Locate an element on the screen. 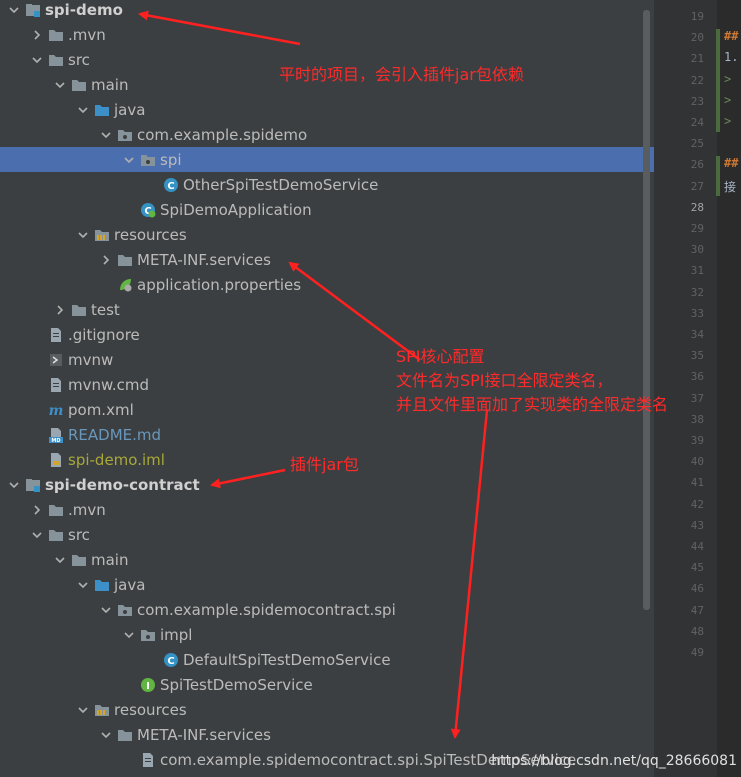 This screenshot has height=777, width=741. note-spi-line-1: SPI核心配置 is located at coordinates (440, 356).